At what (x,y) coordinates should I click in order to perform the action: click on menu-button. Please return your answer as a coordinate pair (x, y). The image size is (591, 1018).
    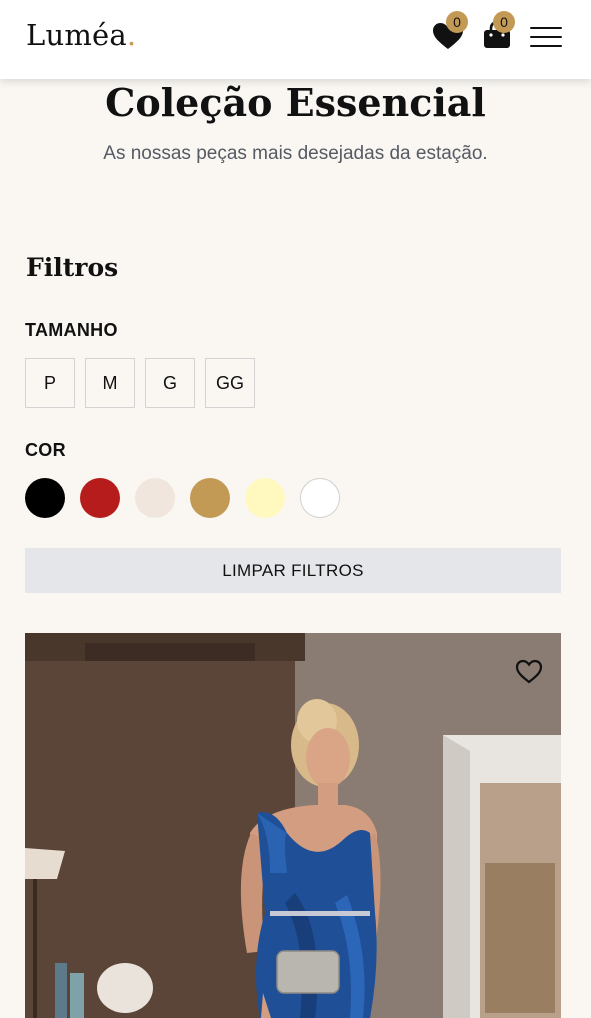
    Looking at the image, I should click on (546, 37).